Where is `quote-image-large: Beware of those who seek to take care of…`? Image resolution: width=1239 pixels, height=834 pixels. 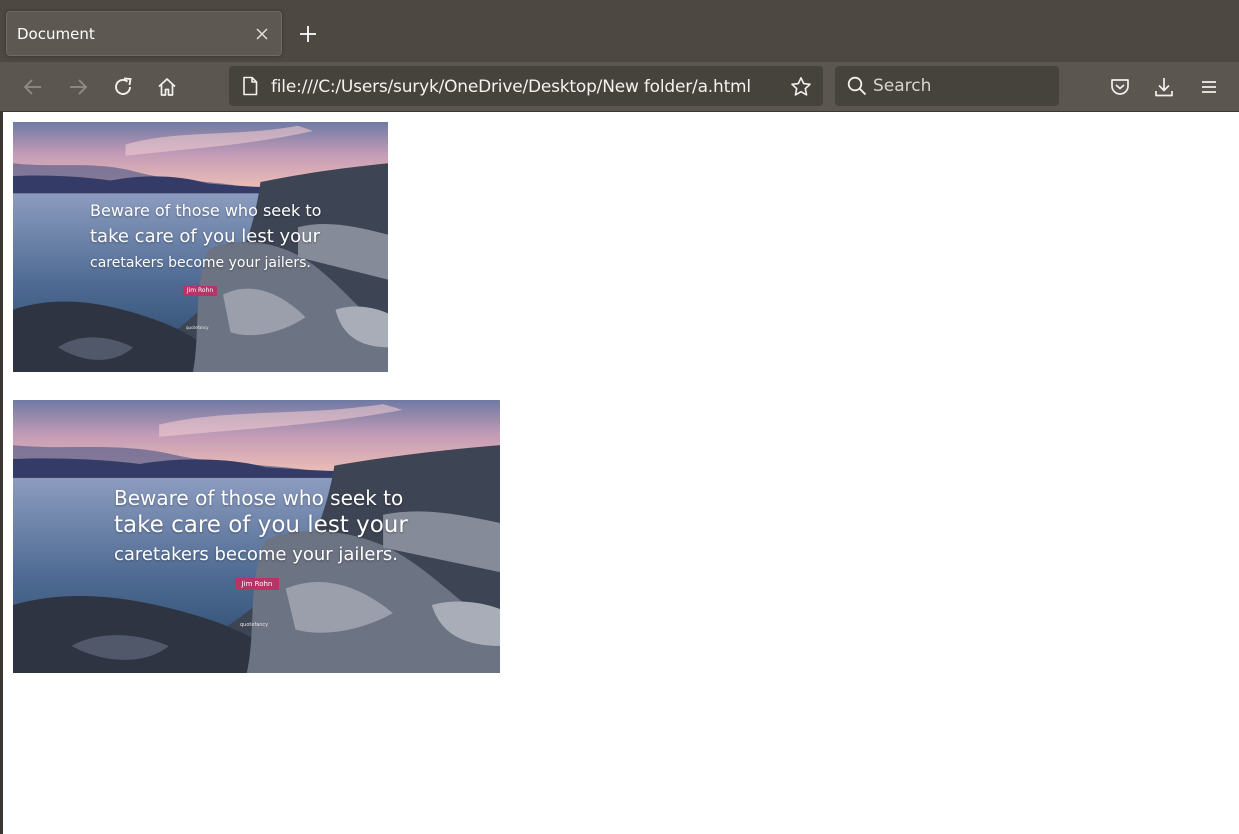
quote-image-large: Beware of those who seek to take care of… is located at coordinates (256, 536).